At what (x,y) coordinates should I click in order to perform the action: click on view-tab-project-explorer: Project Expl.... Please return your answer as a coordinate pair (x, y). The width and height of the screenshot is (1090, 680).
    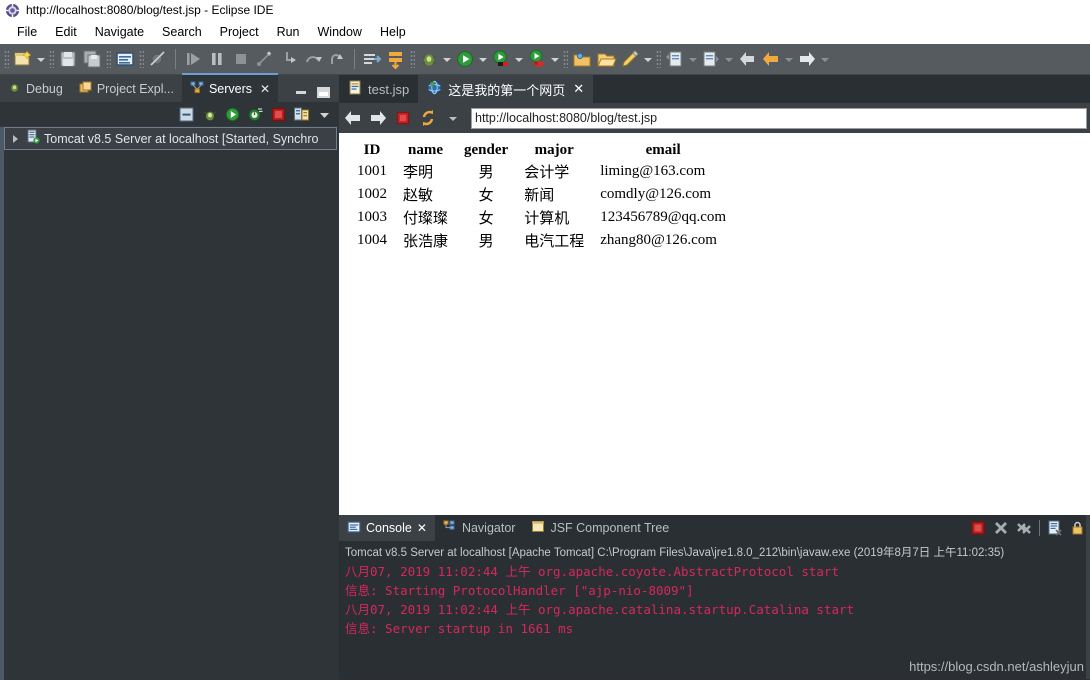
    Looking at the image, I should click on (126, 88).